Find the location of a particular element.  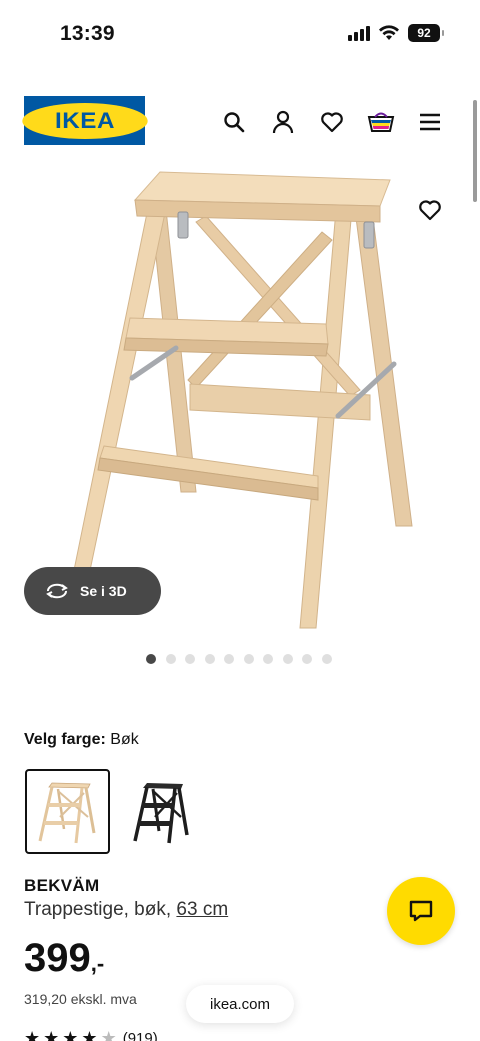

product-size-link: 63 cm is located at coordinates (202, 909).